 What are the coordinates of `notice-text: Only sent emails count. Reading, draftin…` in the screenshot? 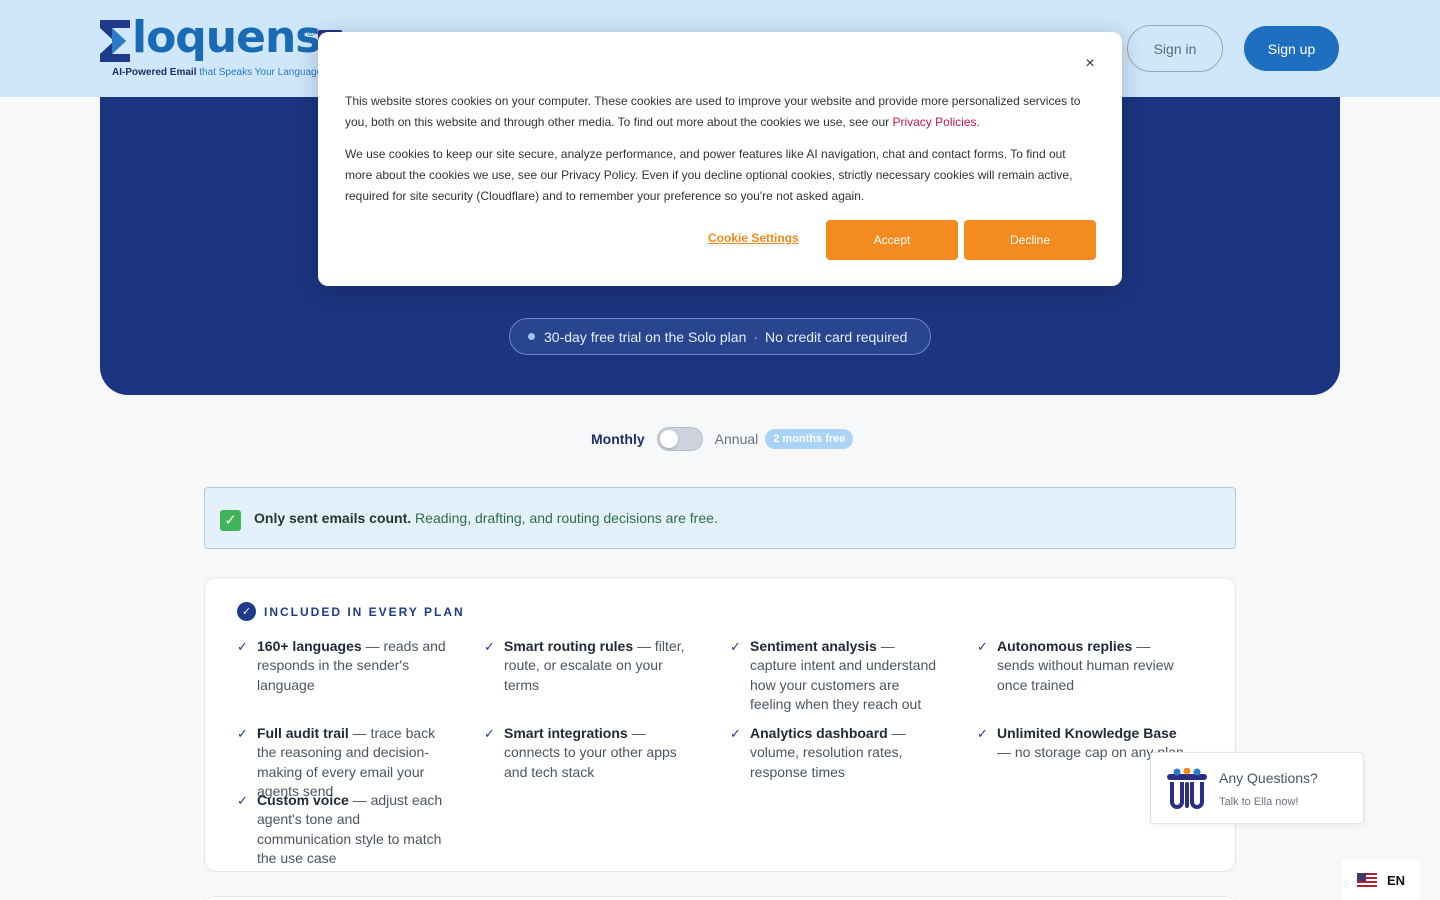 It's located at (486, 518).